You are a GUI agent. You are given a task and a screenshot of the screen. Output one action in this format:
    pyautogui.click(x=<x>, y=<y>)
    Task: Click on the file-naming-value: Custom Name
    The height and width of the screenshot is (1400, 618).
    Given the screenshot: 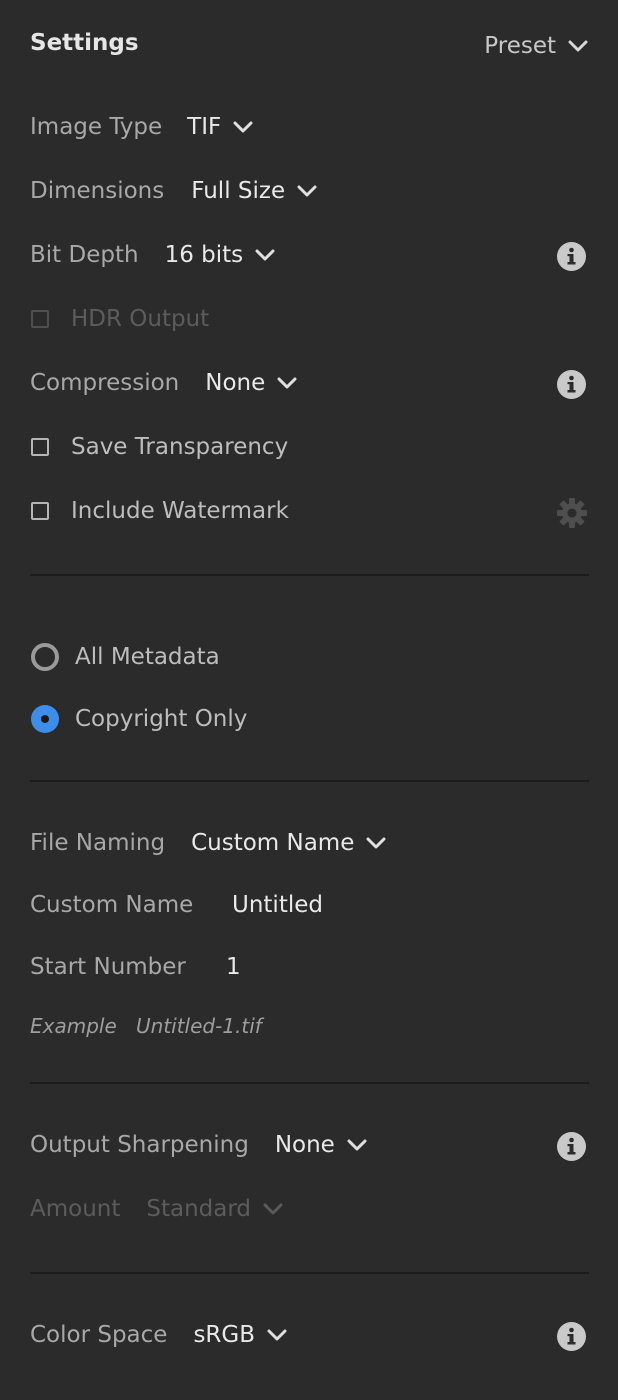 What is the action you would take?
    pyautogui.click(x=273, y=843)
    